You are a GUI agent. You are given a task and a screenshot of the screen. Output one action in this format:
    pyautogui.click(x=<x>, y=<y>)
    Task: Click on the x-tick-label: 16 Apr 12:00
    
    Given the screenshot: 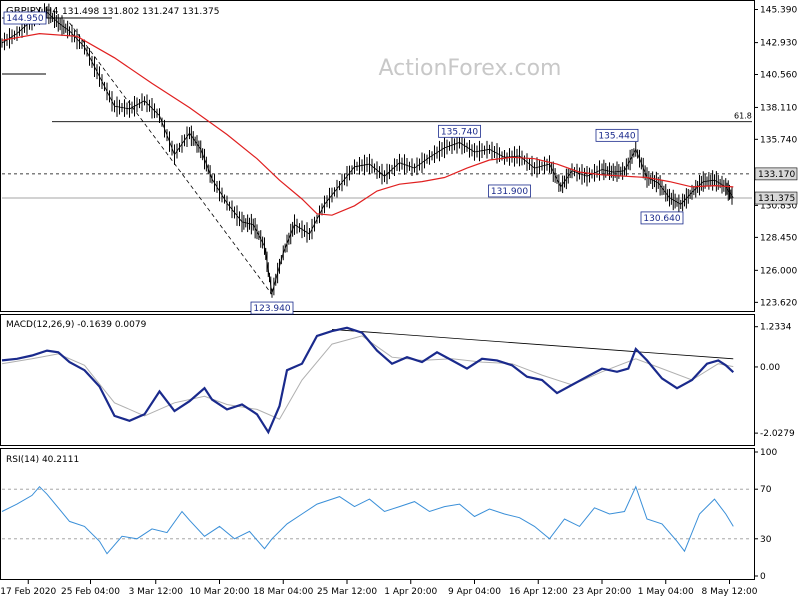 What is the action you would take?
    pyautogui.click(x=538, y=592)
    